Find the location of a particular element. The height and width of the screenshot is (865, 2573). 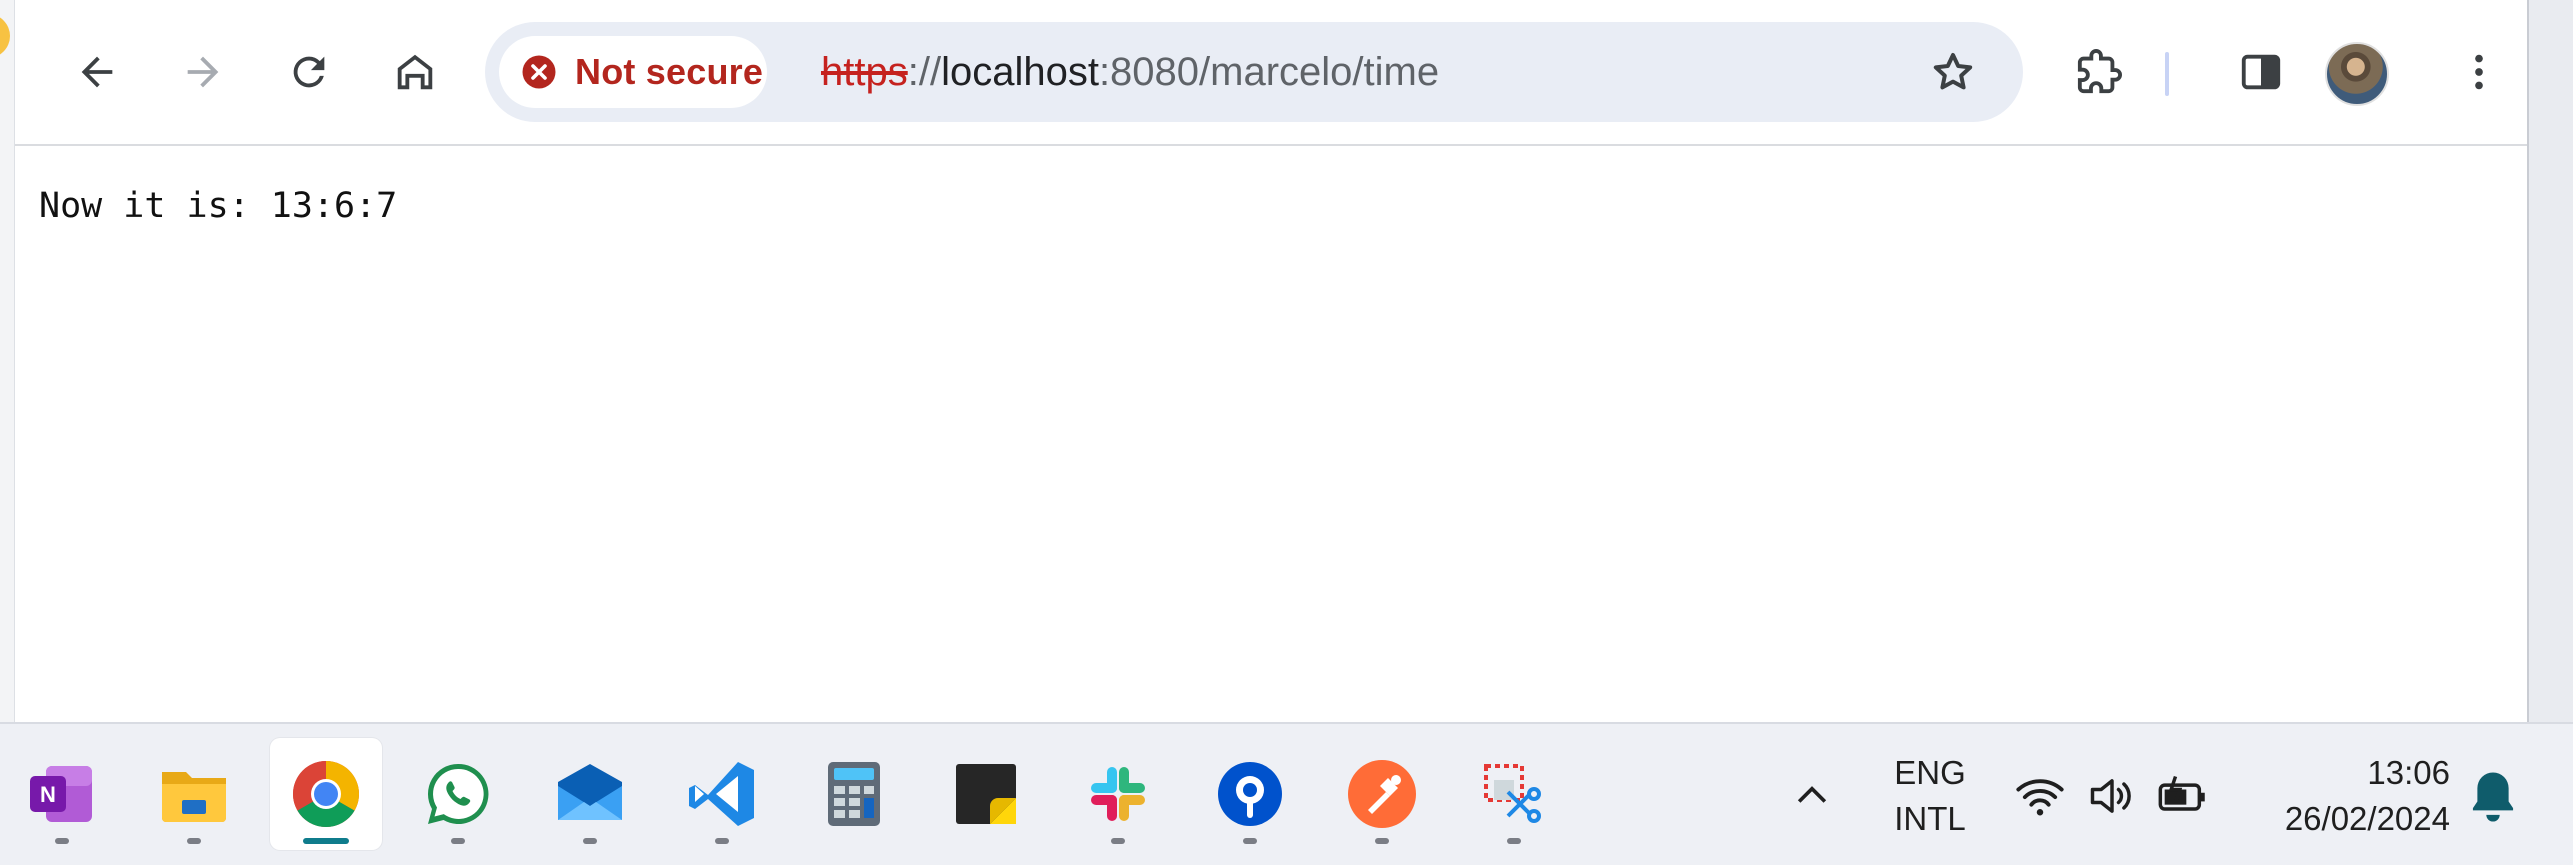

taskbar-app-chrome is located at coordinates (326, 794).